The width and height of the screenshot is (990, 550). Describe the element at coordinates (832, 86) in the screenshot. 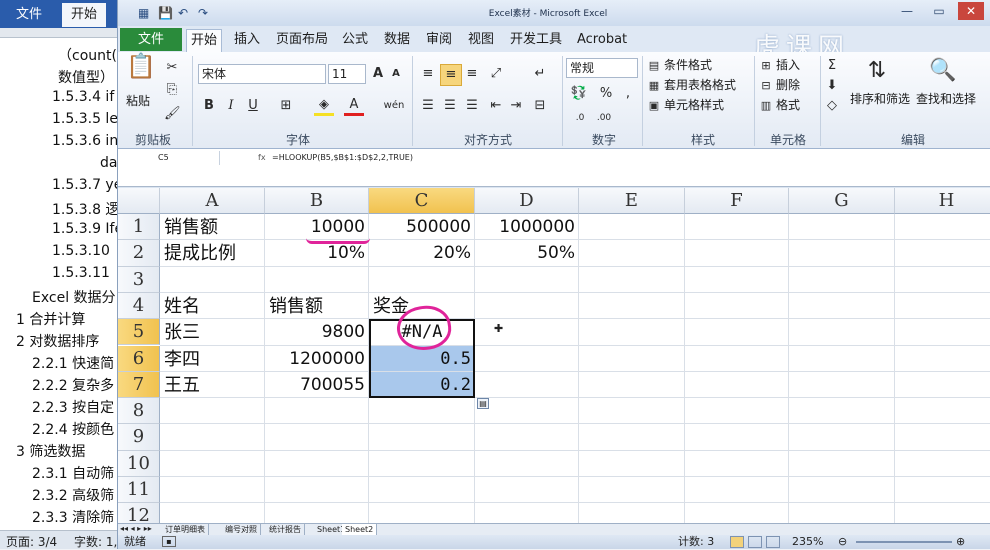

I see `fill-icon: ⬇` at that location.